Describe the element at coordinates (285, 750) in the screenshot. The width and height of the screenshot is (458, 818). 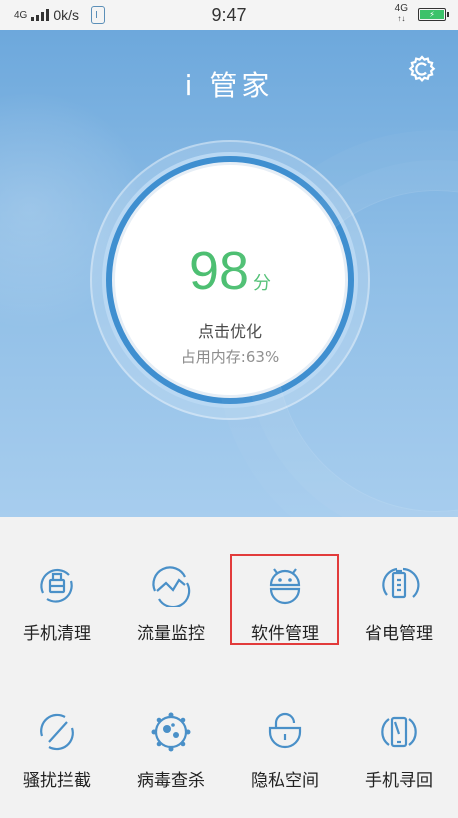
I see `tool-private-space: 隐私空间` at that location.